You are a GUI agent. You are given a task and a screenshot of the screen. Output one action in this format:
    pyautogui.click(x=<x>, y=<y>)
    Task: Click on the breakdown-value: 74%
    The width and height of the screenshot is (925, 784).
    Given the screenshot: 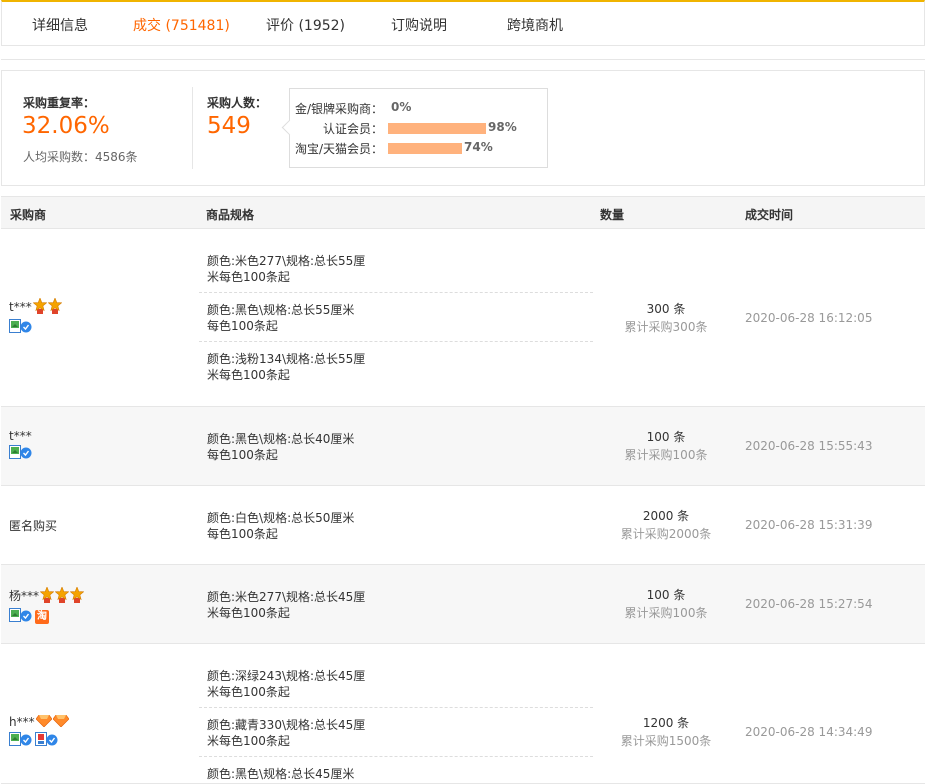 What is the action you would take?
    pyautogui.click(x=478, y=147)
    